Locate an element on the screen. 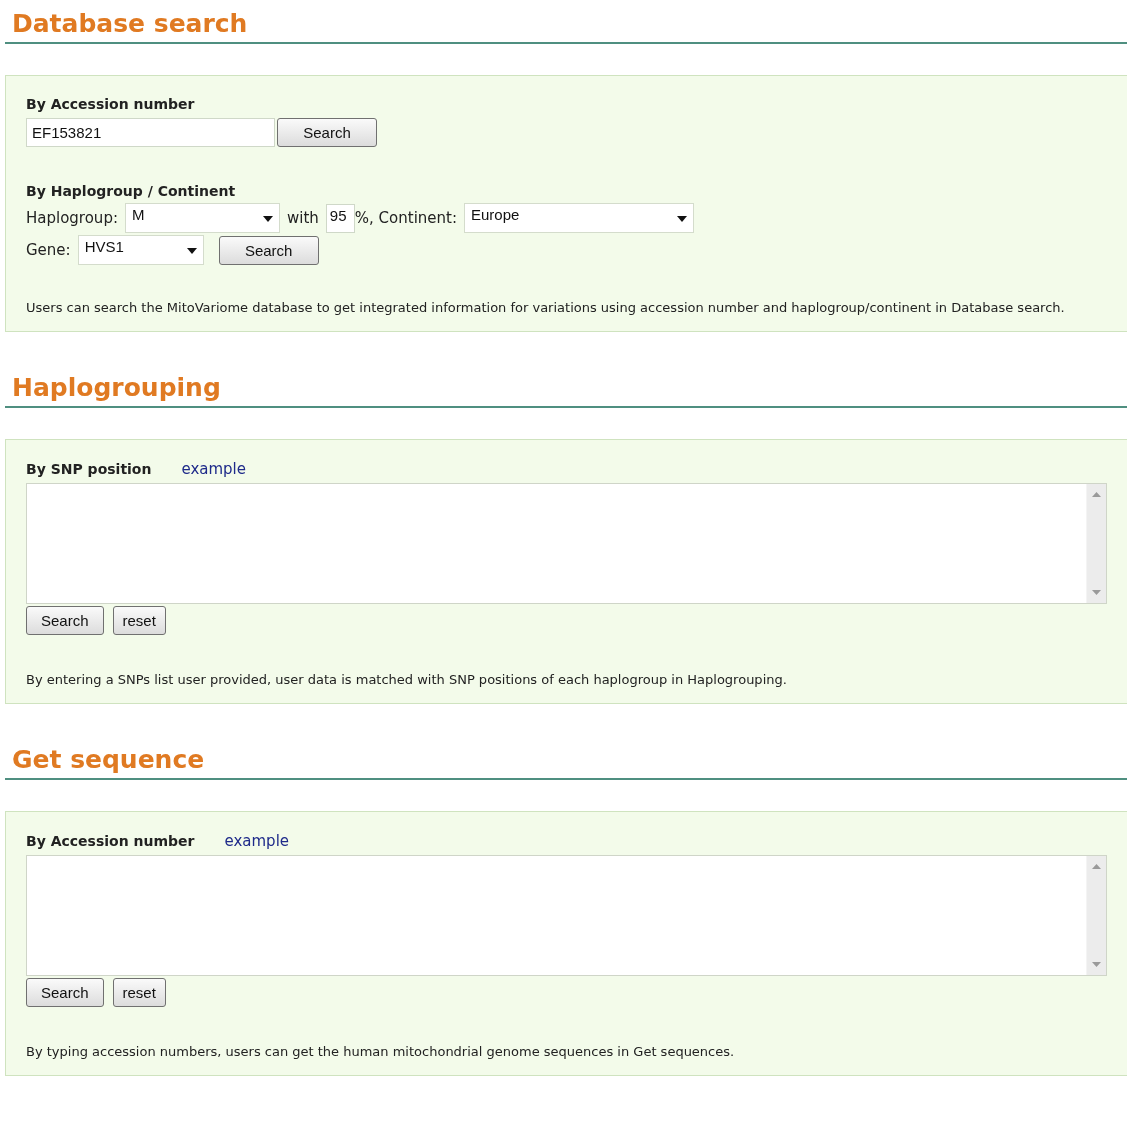 The width and height of the screenshot is (1127, 1147). description-text: Users can search the MitoVariome database to get integrated information for variations using accession number and haplogroup/continent in Database search. is located at coordinates (546, 308).